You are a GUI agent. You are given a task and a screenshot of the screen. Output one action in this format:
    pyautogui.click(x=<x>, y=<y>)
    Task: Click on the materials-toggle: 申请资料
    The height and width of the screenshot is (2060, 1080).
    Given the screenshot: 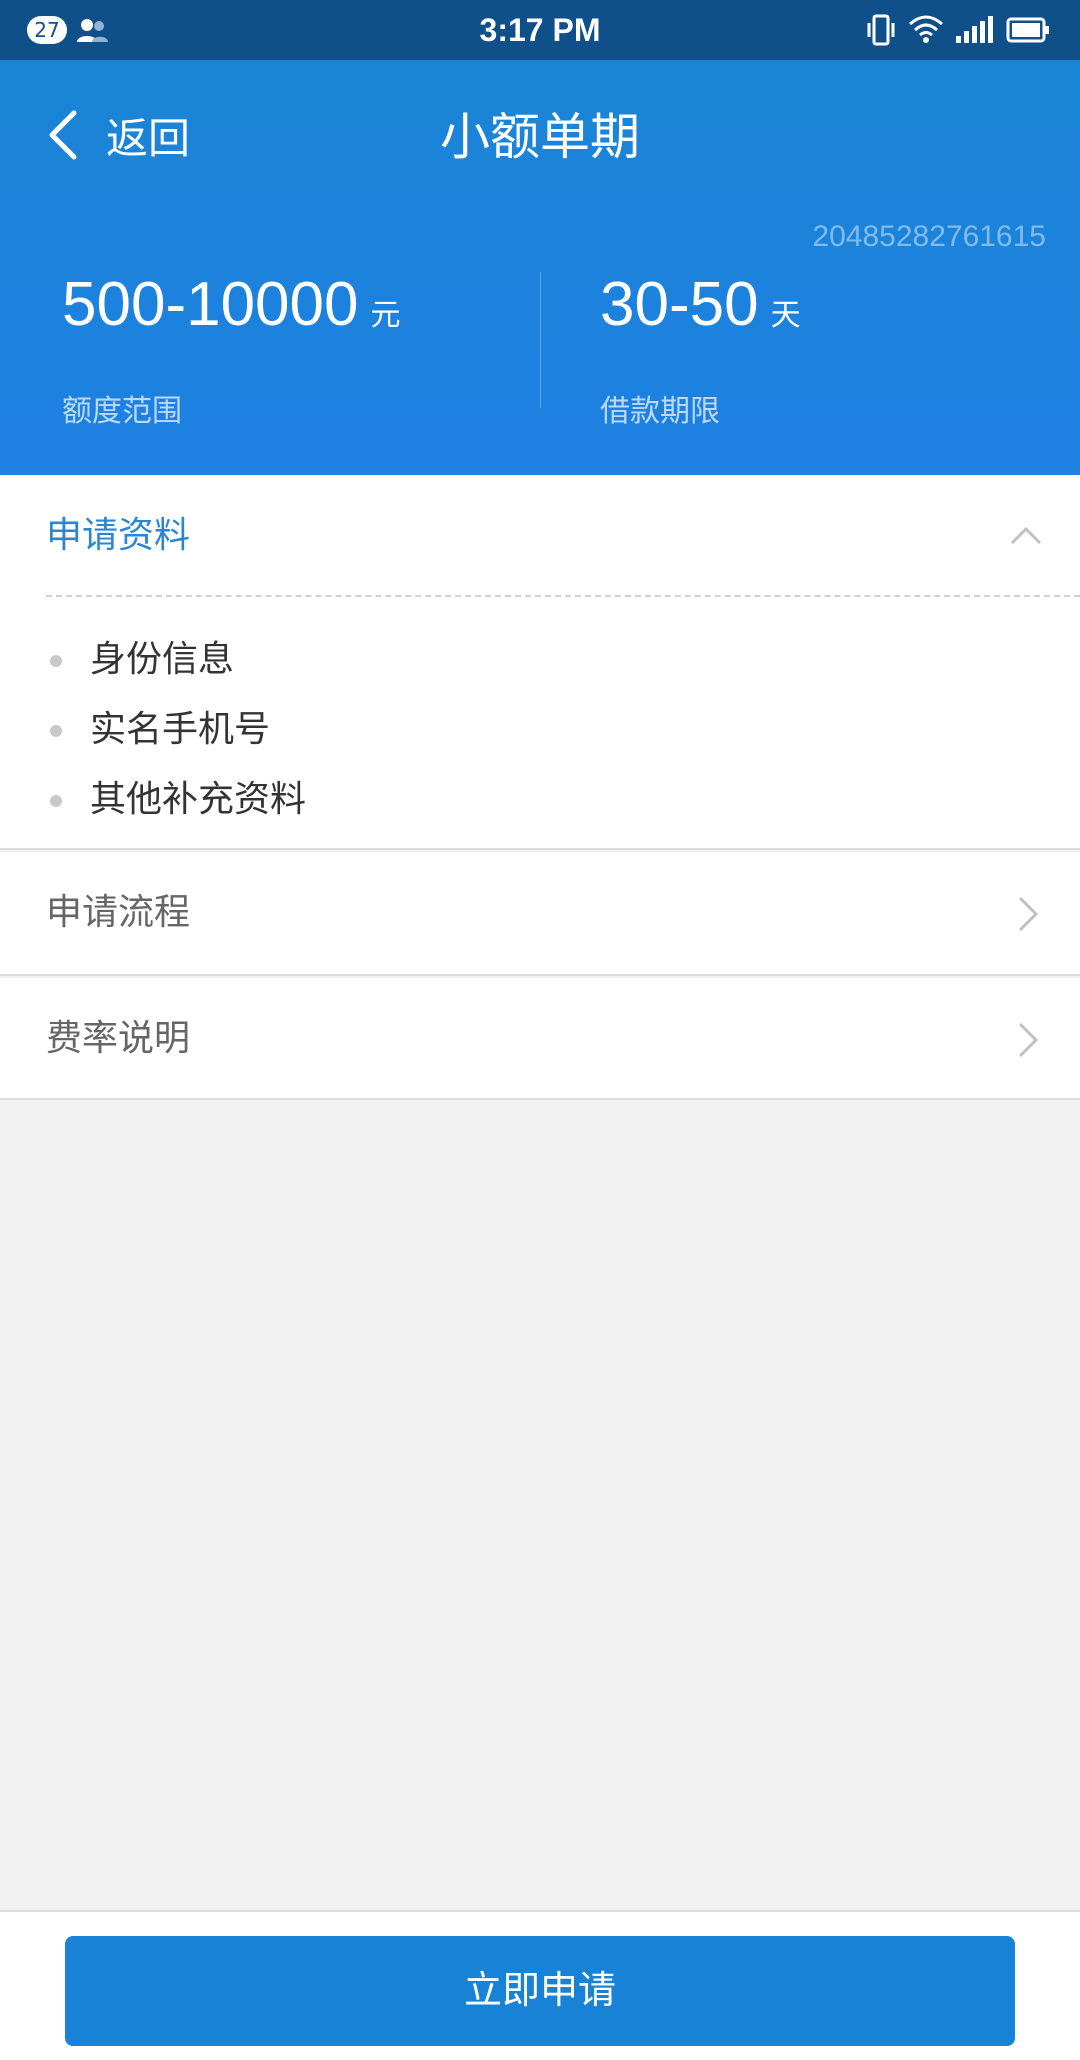 What is the action you would take?
    pyautogui.click(x=540, y=536)
    